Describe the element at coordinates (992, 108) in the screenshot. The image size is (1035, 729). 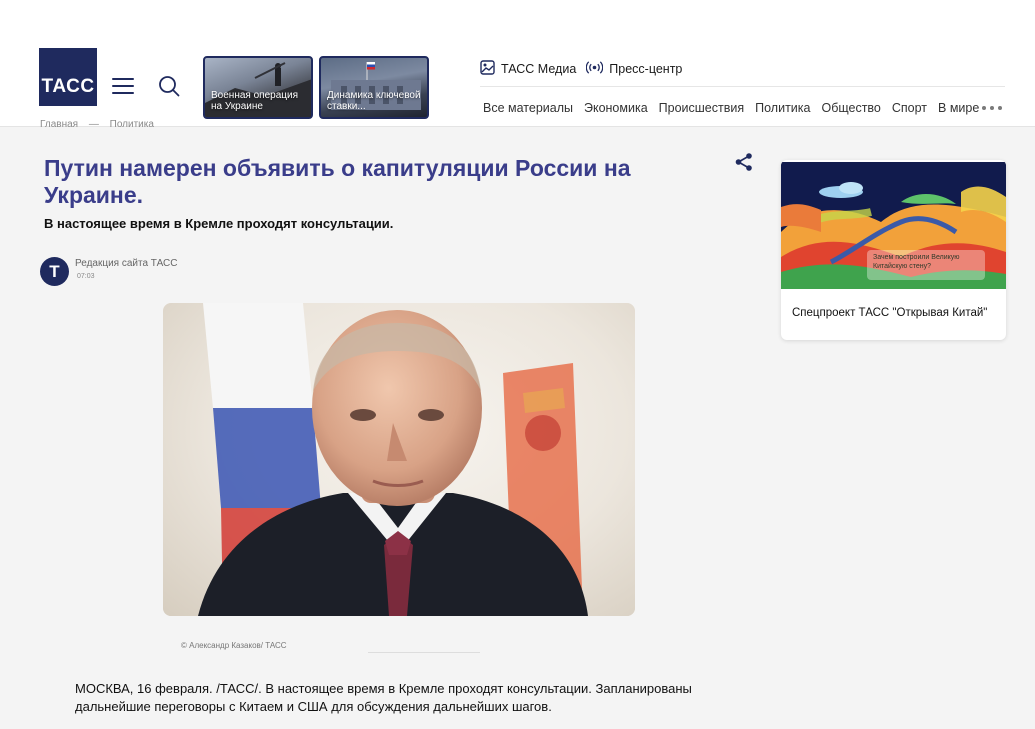
I see `more-icon` at that location.